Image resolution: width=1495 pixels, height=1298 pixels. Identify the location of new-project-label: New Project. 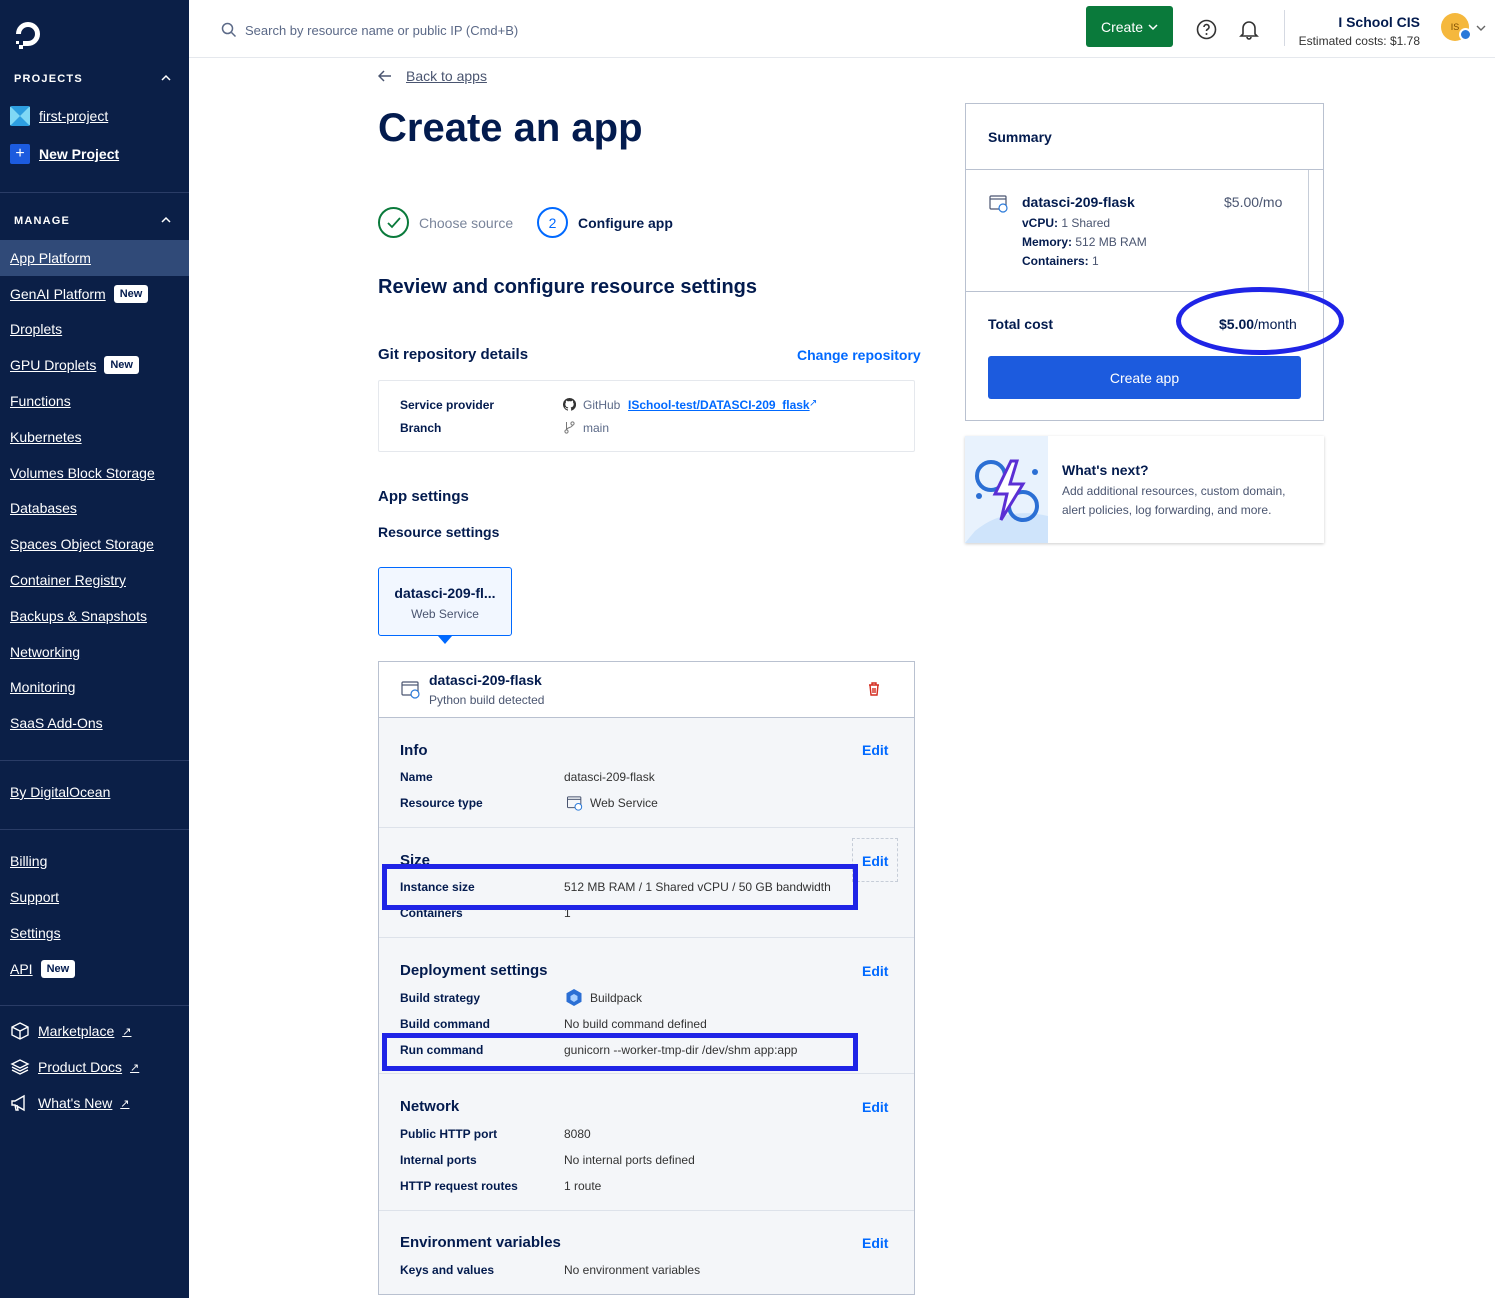
(79, 154).